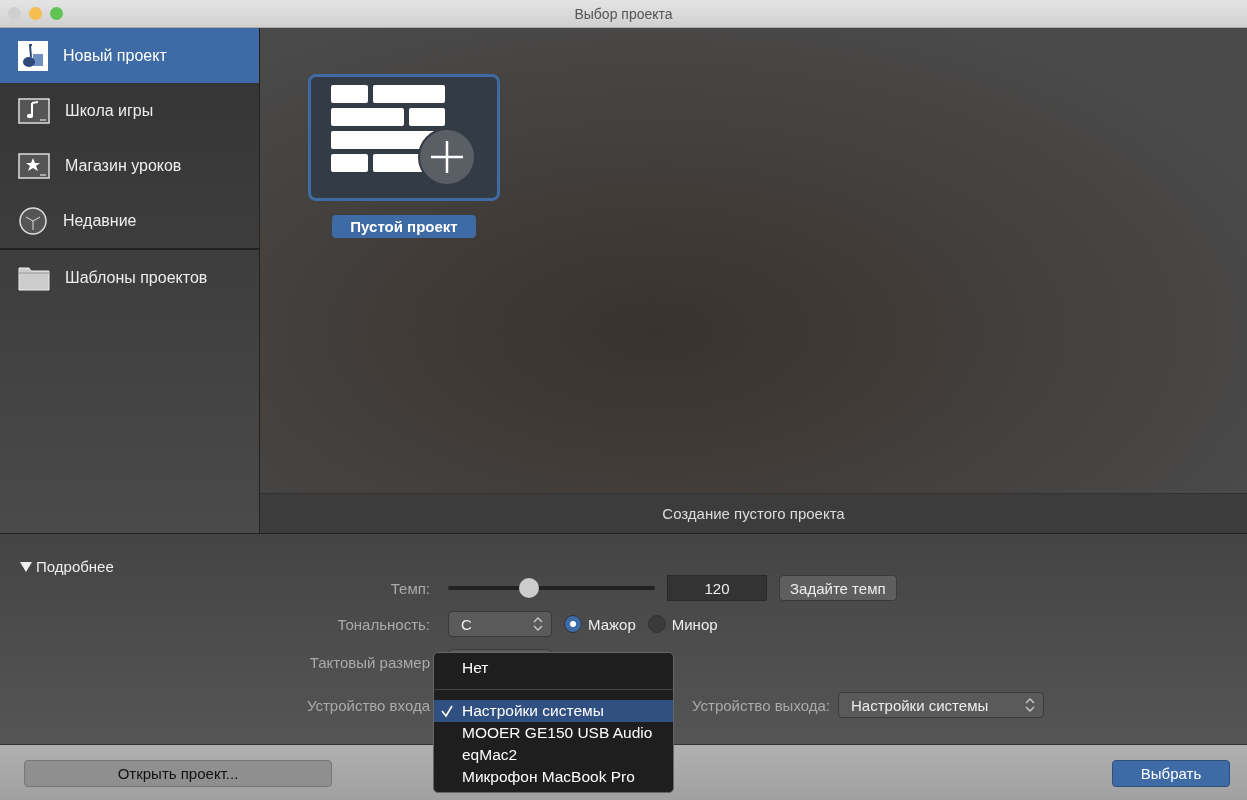 The width and height of the screenshot is (1247, 800). I want to click on slider-thumb, so click(528, 588).